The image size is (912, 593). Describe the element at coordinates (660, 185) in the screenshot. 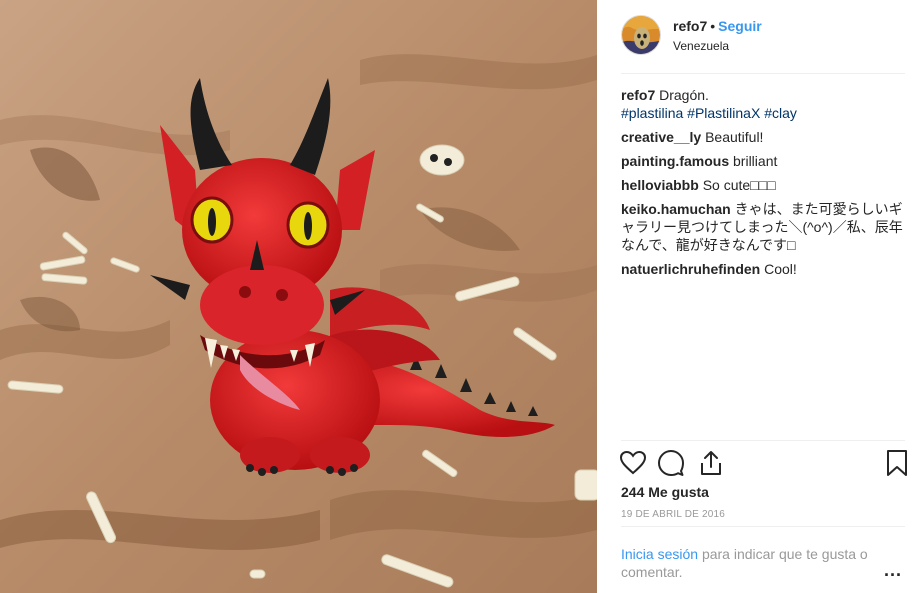

I see `comment-username: helloviabbb` at that location.